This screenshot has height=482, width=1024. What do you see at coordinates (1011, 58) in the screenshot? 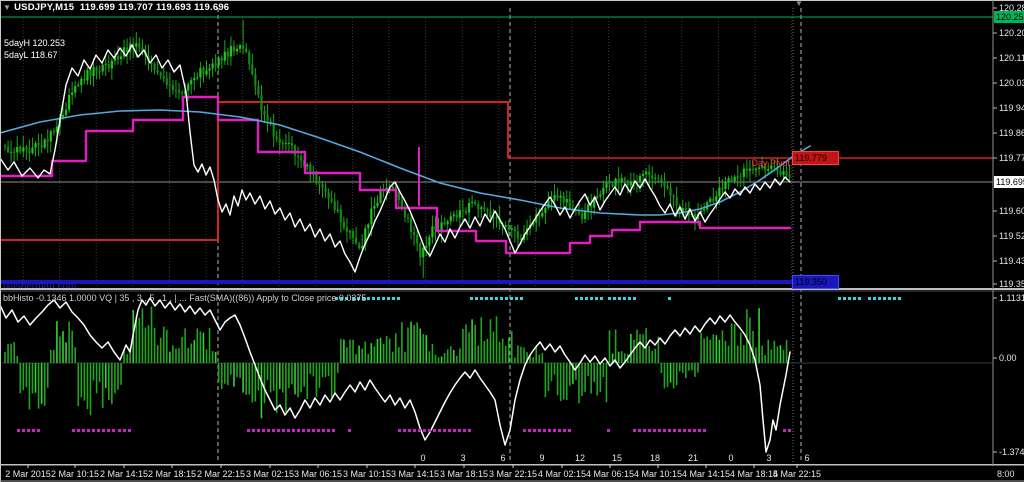
I see `price-axis-label: 120.115` at bounding box center [1011, 58].